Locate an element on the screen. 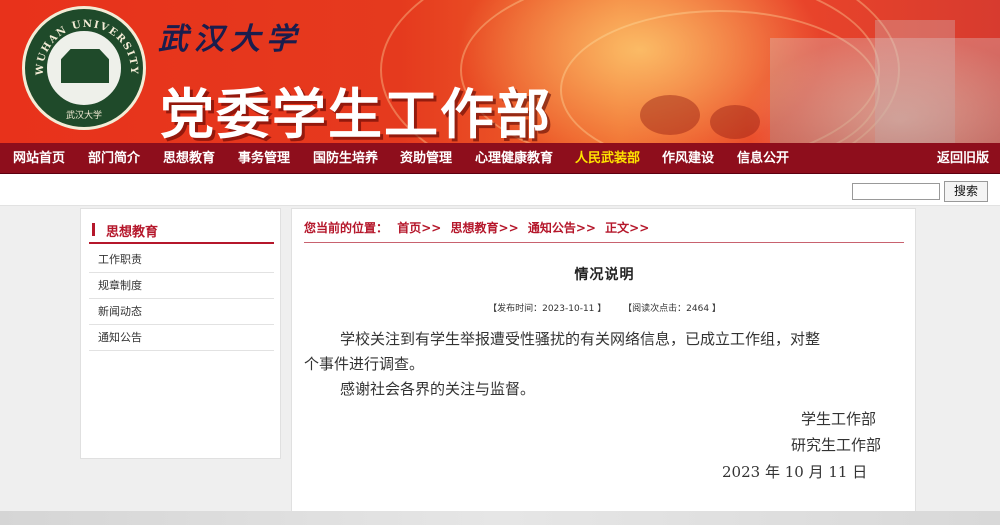  search-input is located at coordinates (896, 191).